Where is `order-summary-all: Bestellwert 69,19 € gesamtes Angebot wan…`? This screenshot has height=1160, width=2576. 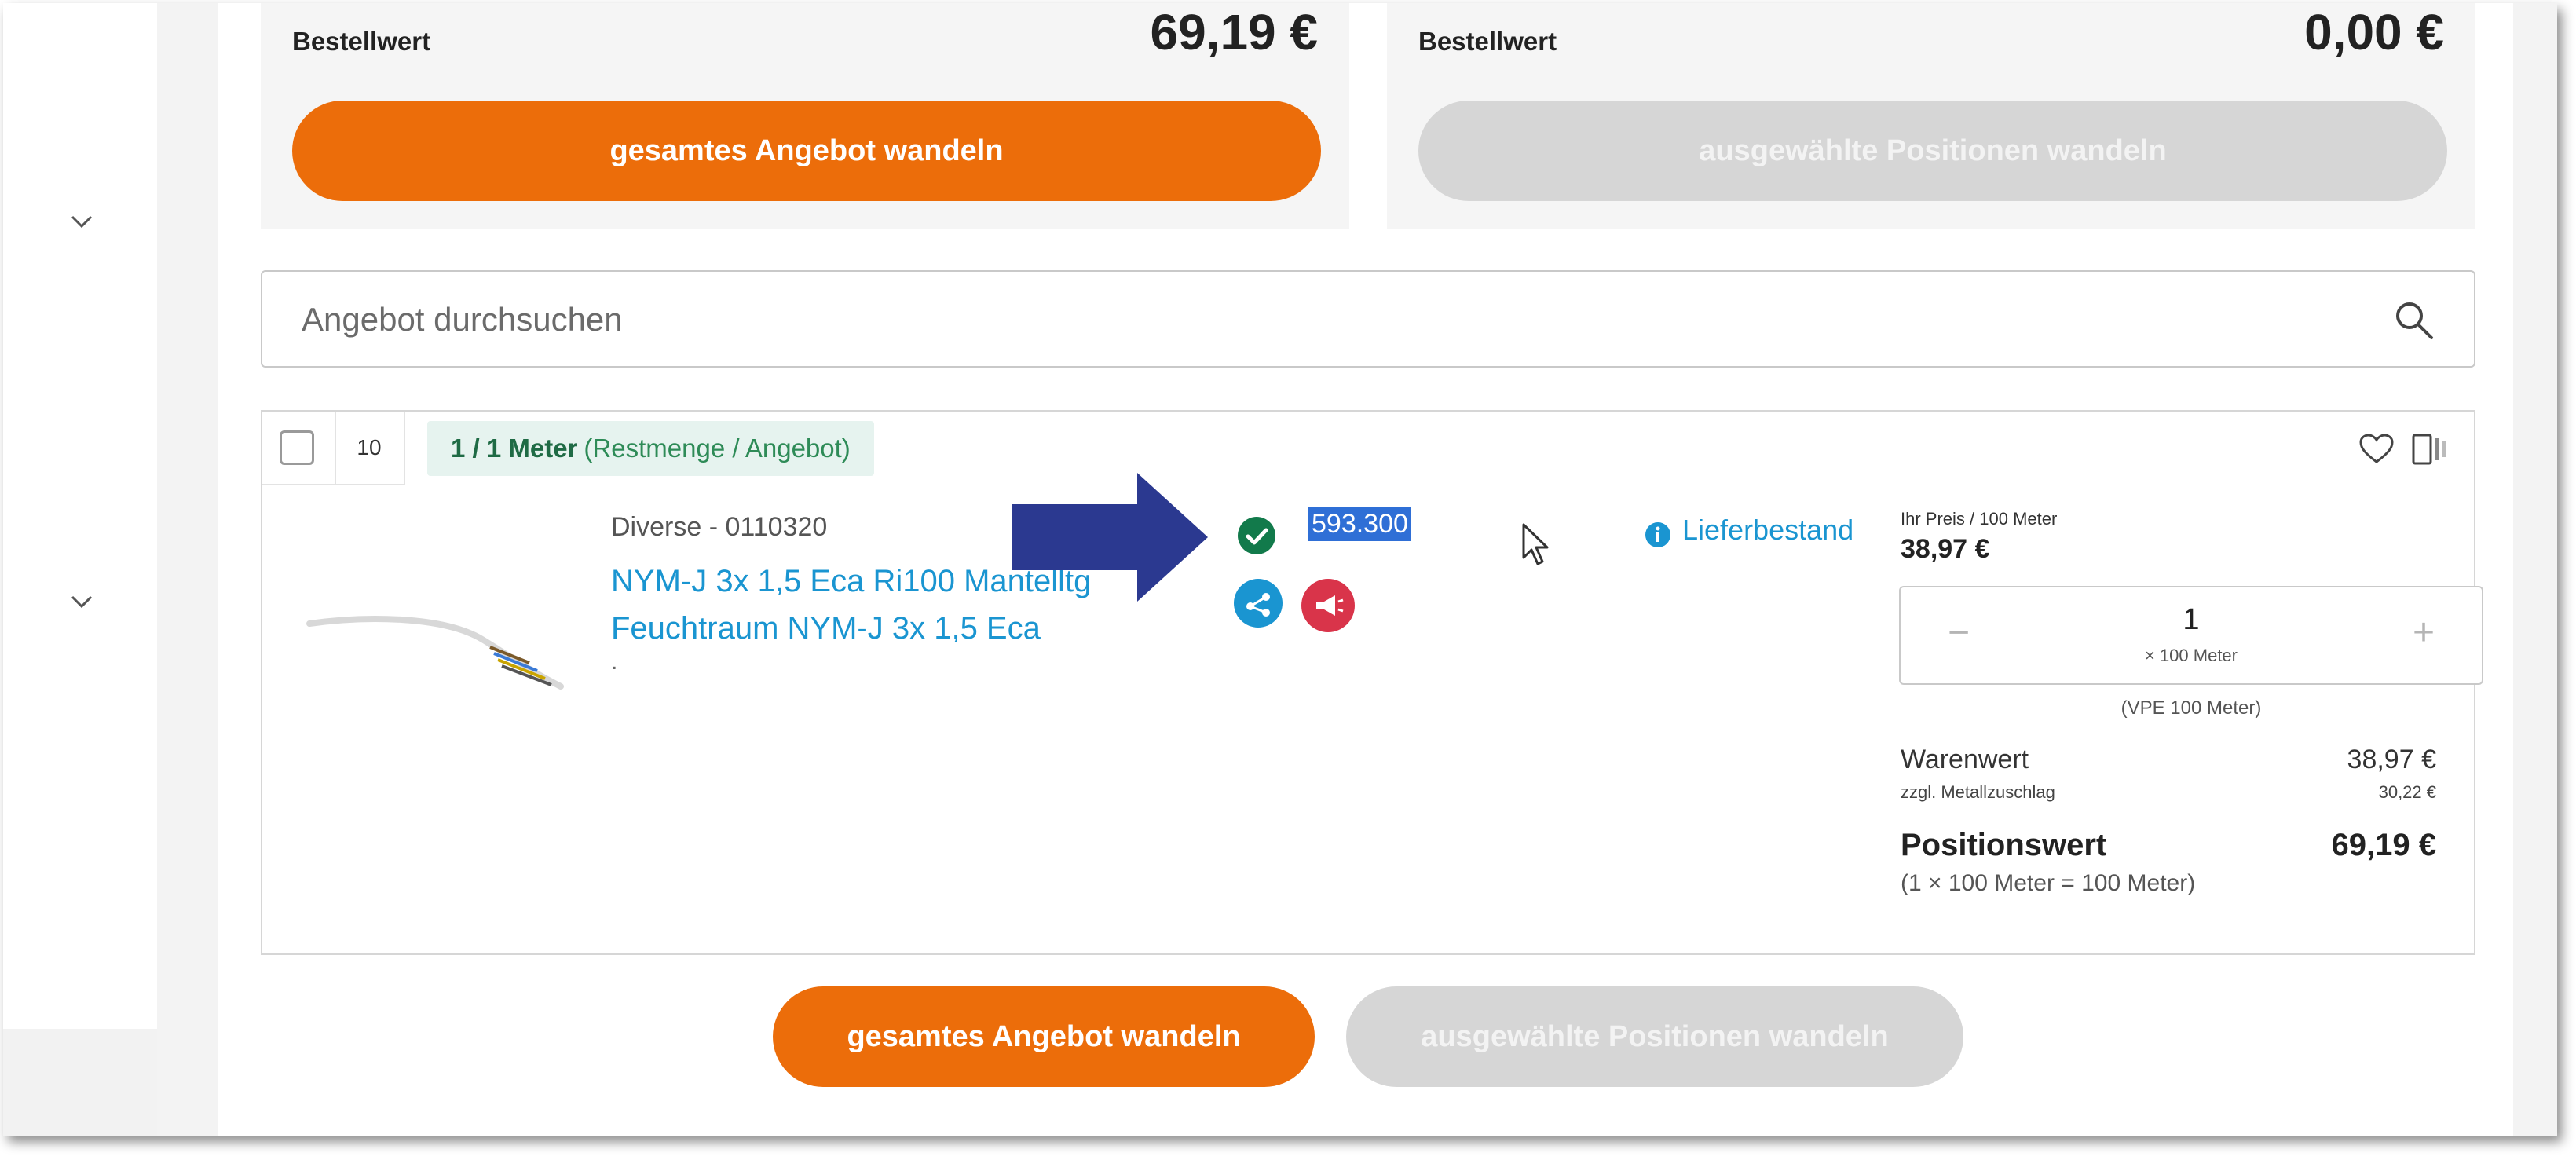
order-summary-all: Bestellwert 69,19 € gesamtes Angebot wan… is located at coordinates (805, 116).